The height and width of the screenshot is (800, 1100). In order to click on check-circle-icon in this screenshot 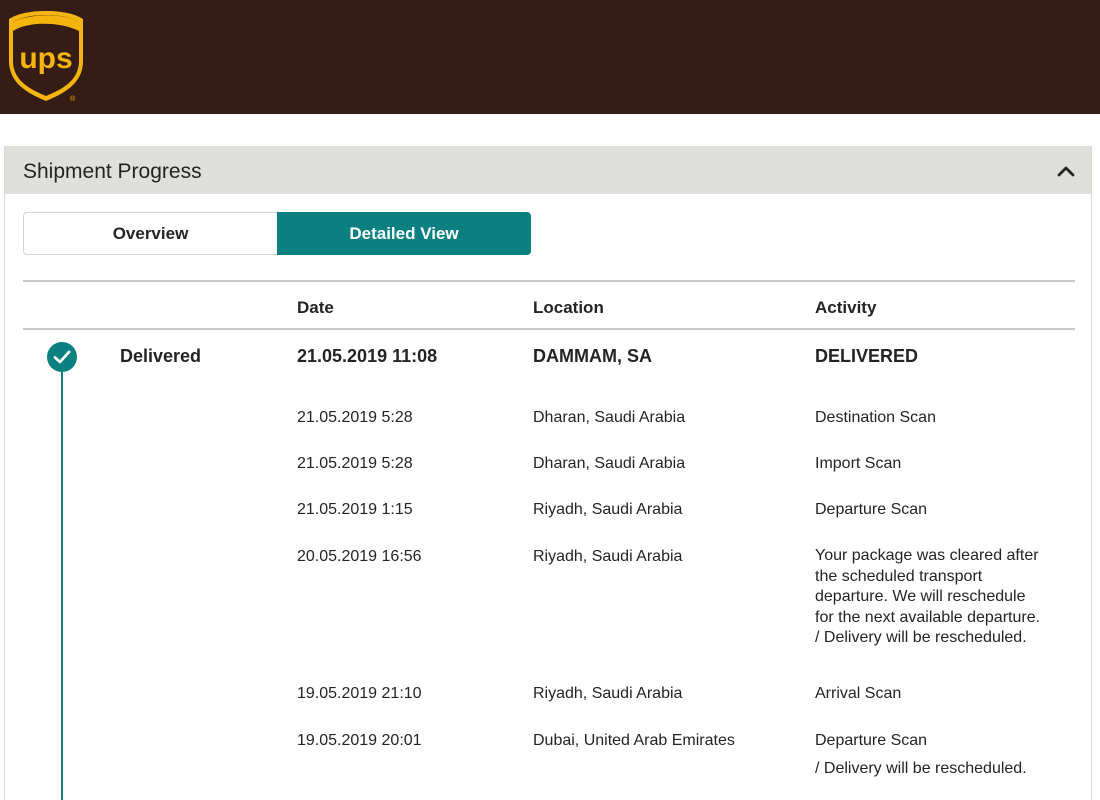, I will do `click(62, 357)`.